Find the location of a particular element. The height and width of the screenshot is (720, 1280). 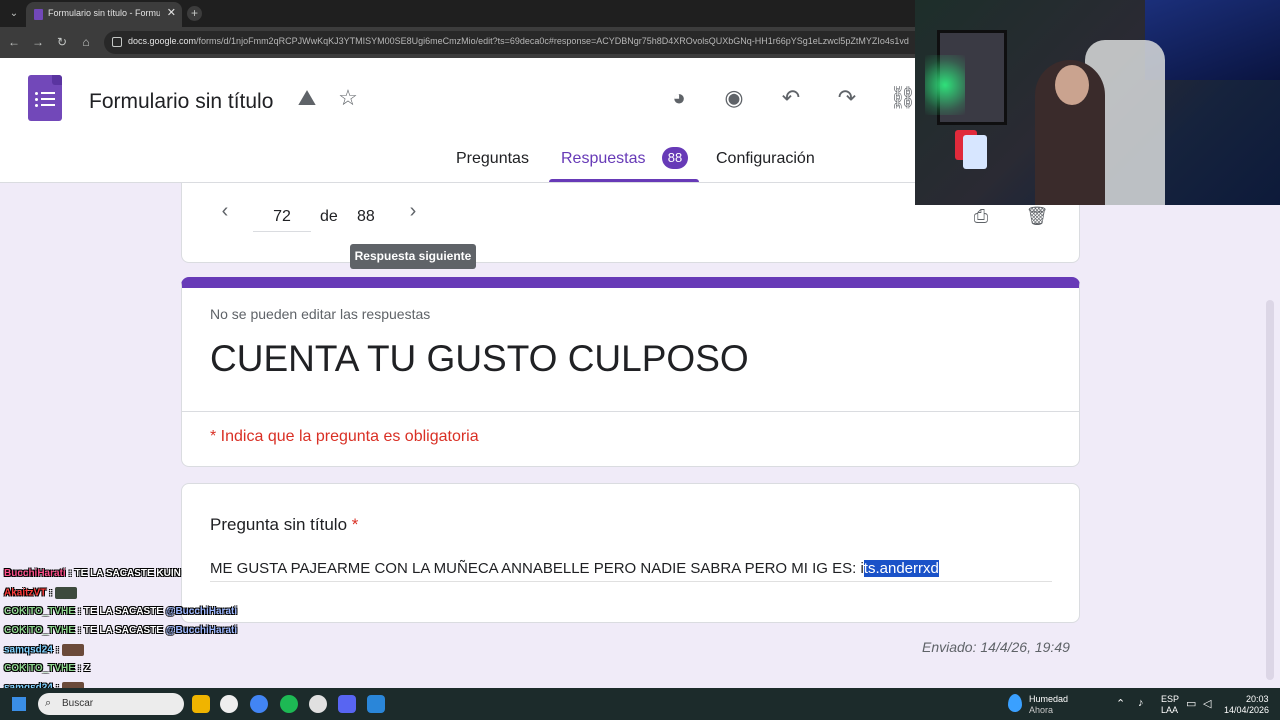

forward-icon: → is located at coordinates (38, 42).